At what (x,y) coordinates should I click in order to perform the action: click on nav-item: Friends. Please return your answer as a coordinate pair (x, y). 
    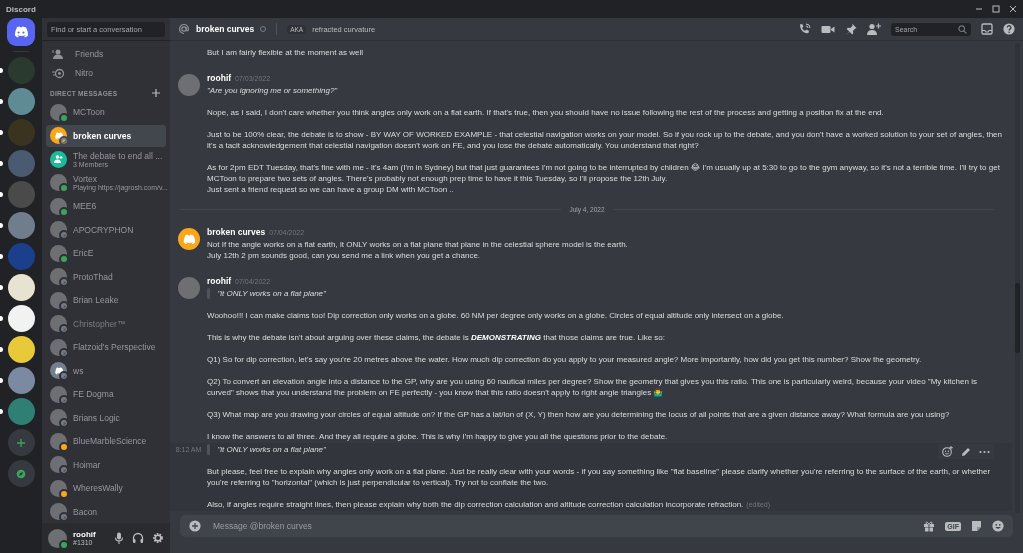
    Looking at the image, I should click on (106, 54).